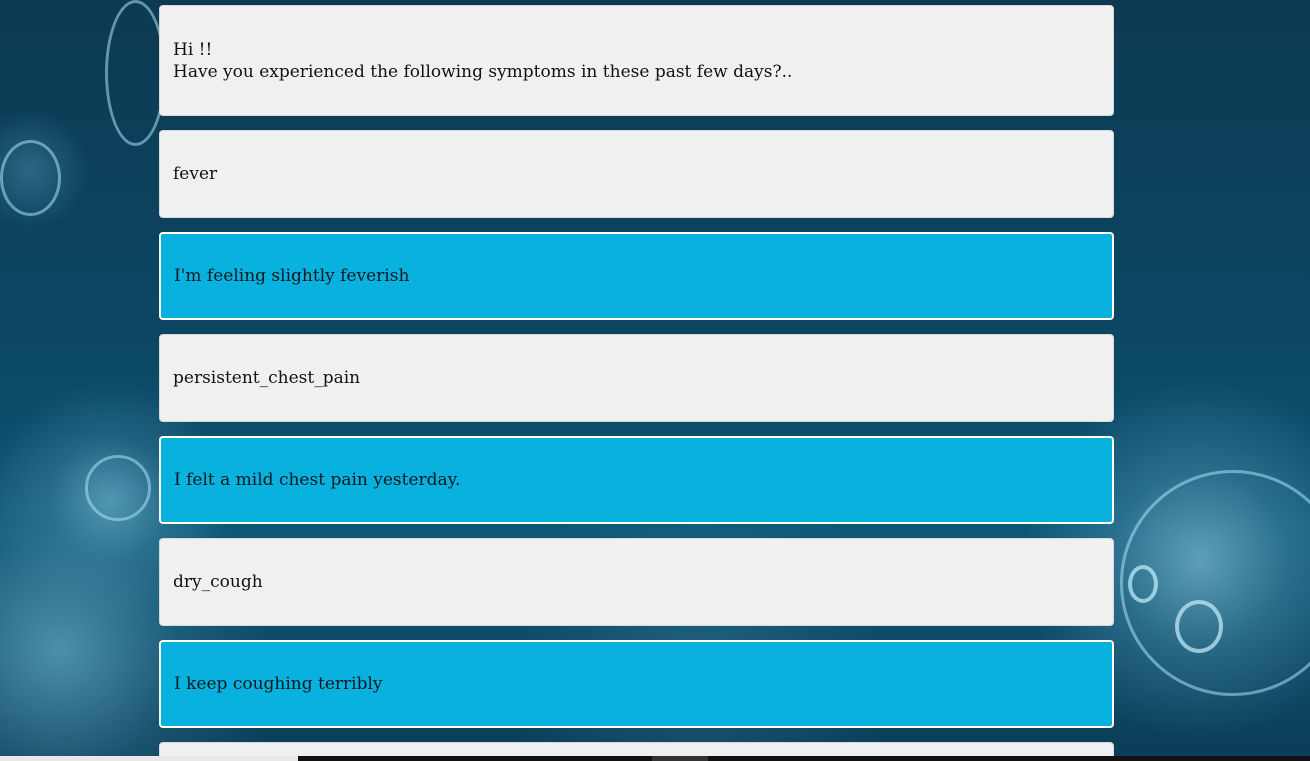  I want to click on user-message: I keep coughing terribly, so click(636, 684).